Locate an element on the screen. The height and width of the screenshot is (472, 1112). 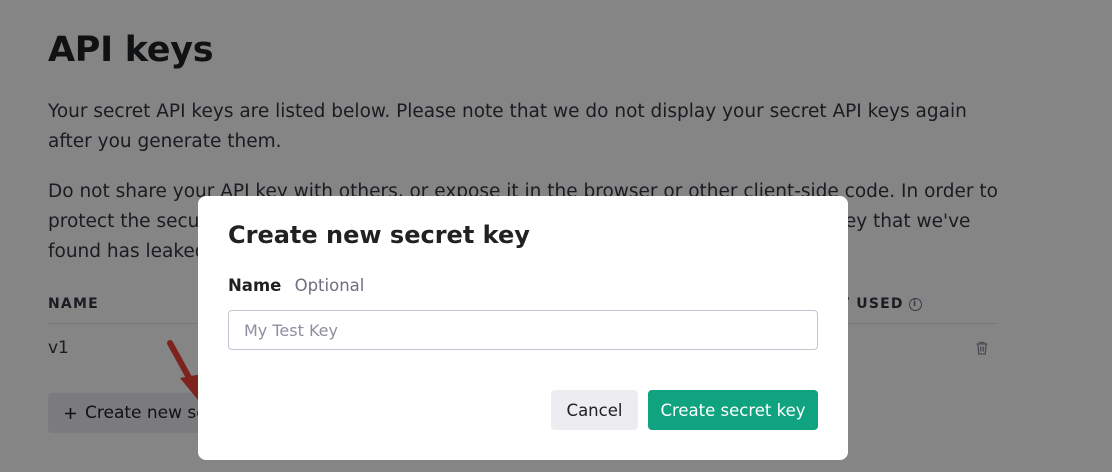
dialog-title: Create new secret key is located at coordinates (379, 235).